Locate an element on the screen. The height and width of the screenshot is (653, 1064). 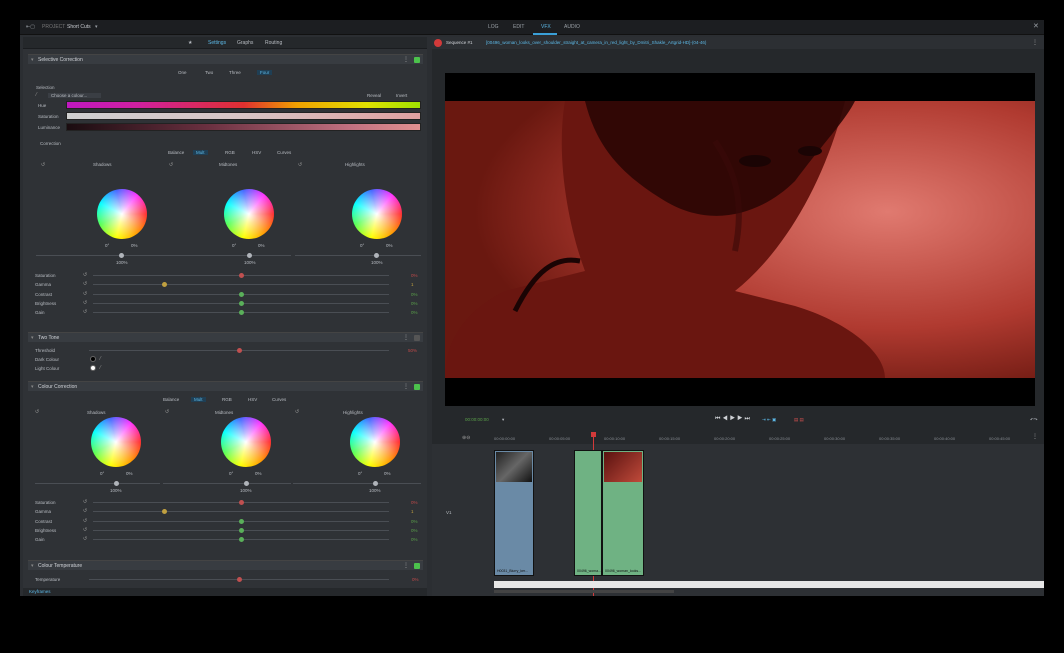
mode-curves: Curves is located at coordinates (279, 399).